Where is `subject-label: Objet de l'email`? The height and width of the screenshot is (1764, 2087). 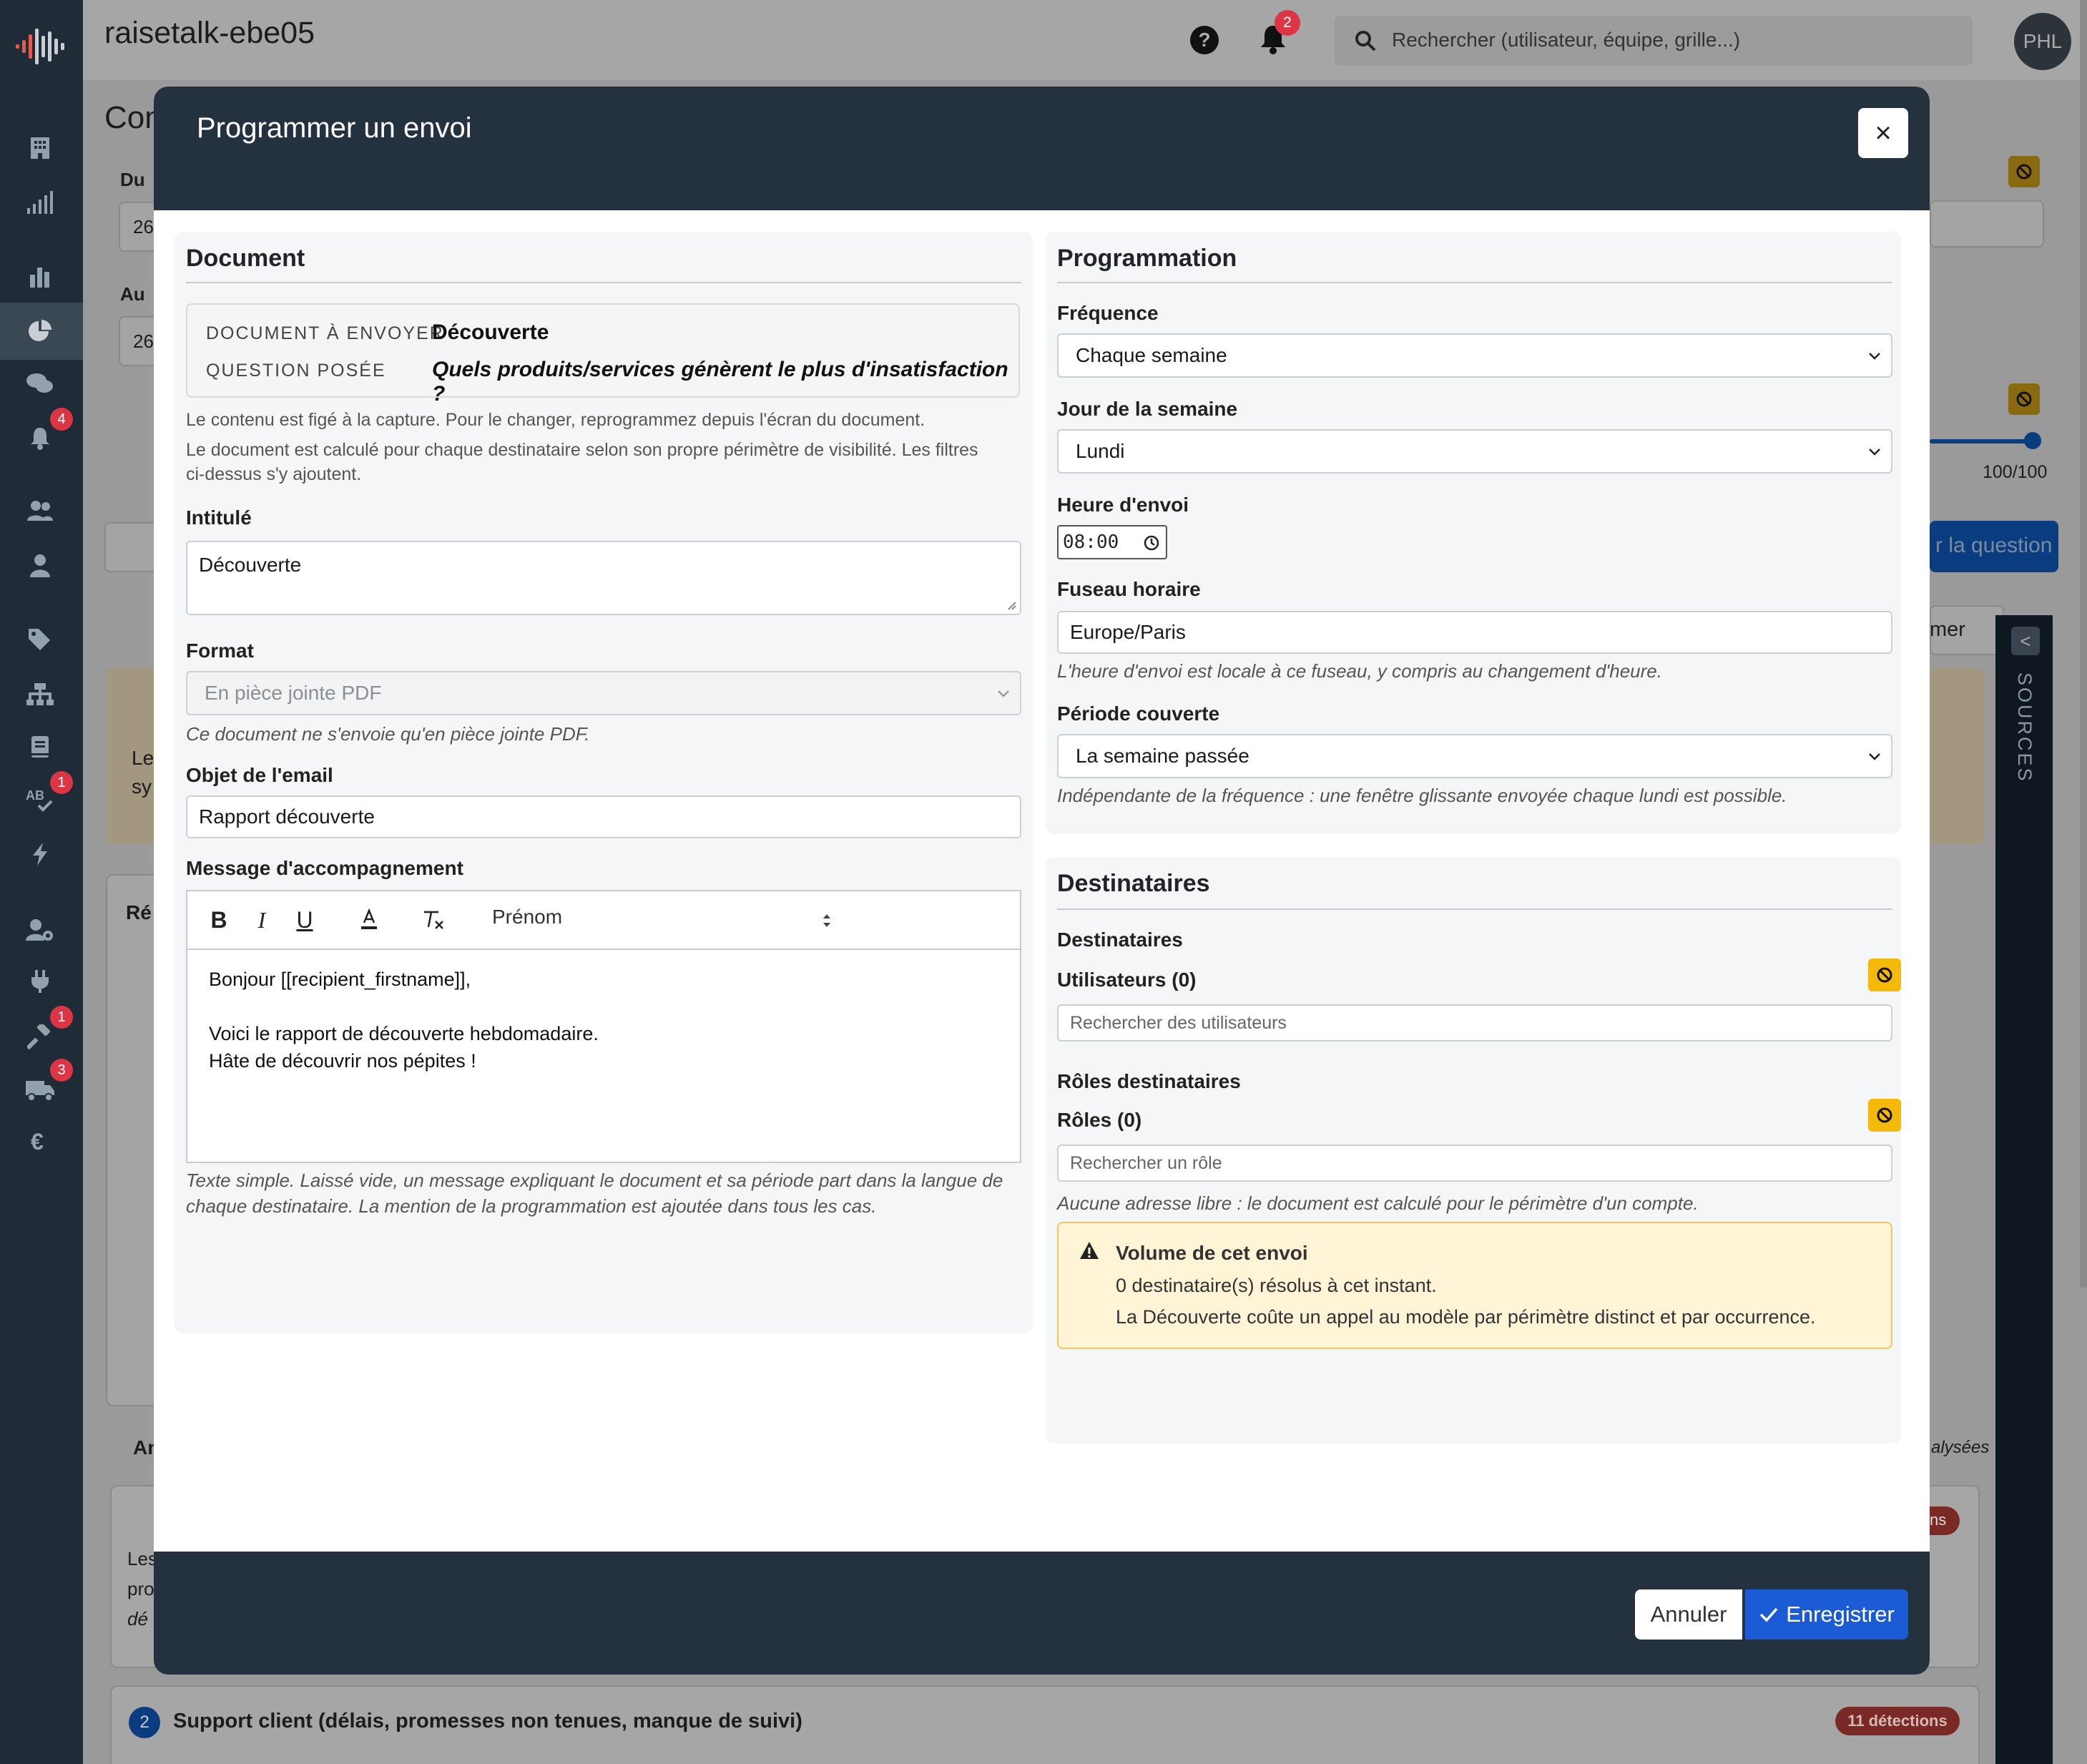
subject-label: Objet de l'email is located at coordinates (259, 775).